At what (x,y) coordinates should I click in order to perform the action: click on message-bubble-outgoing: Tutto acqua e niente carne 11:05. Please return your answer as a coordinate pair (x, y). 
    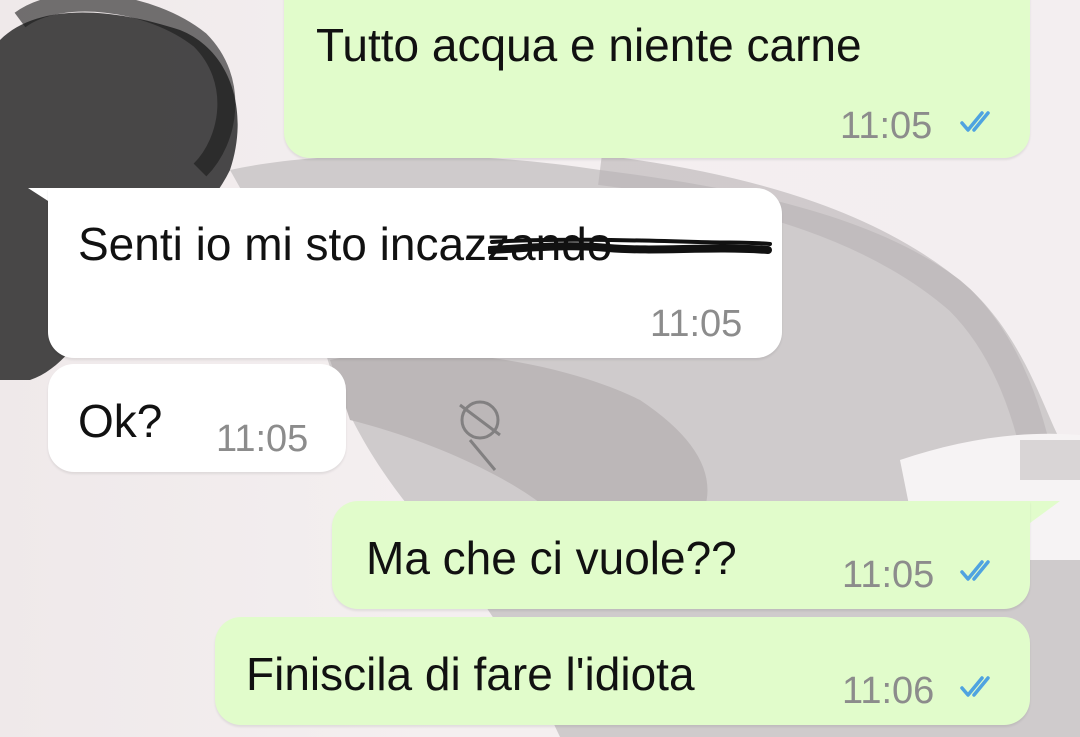
    Looking at the image, I should click on (657, 79).